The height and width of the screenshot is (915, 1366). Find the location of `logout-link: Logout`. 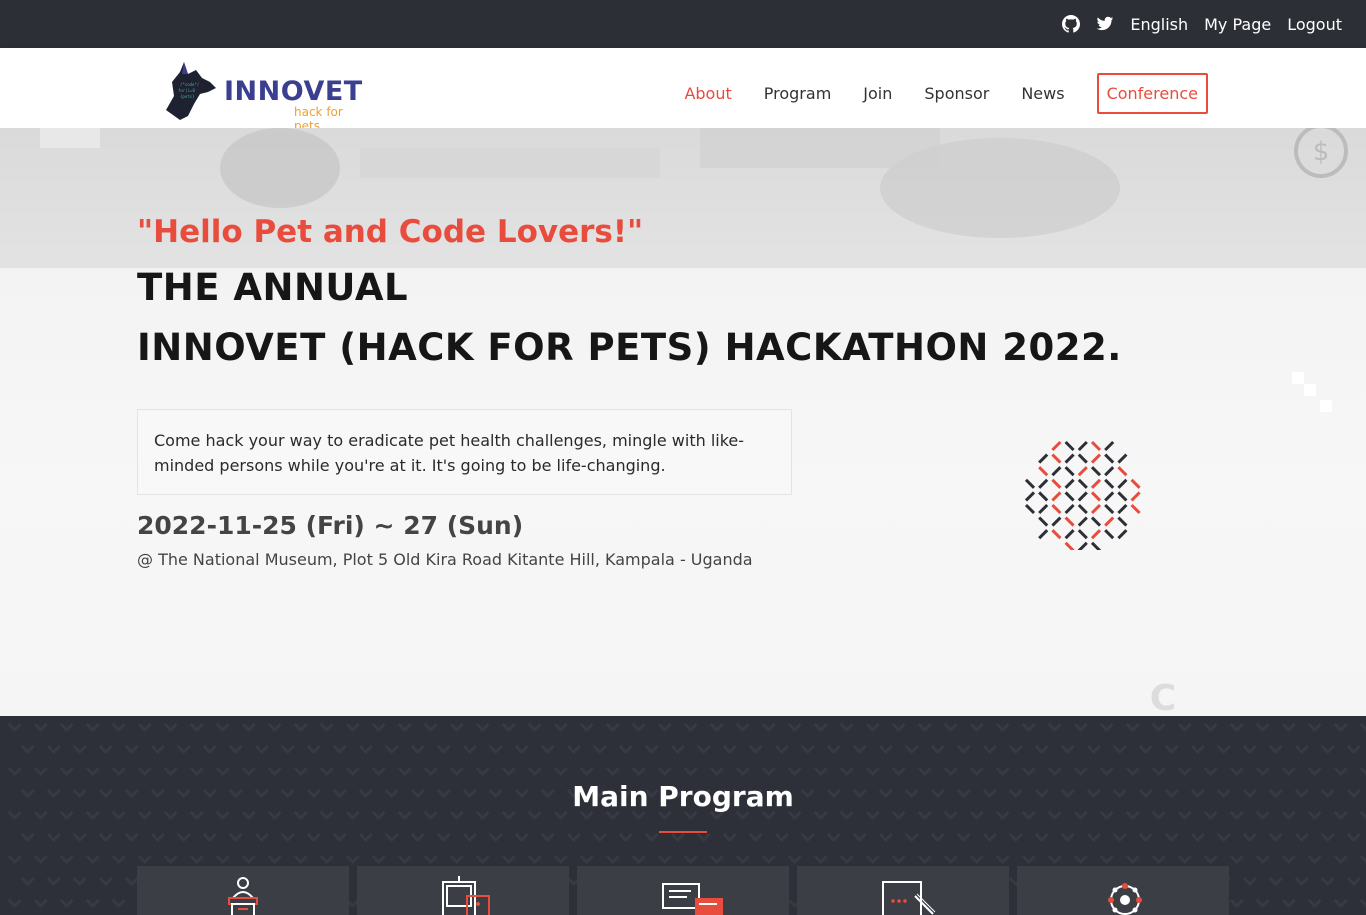

logout-link: Logout is located at coordinates (1314, 24).